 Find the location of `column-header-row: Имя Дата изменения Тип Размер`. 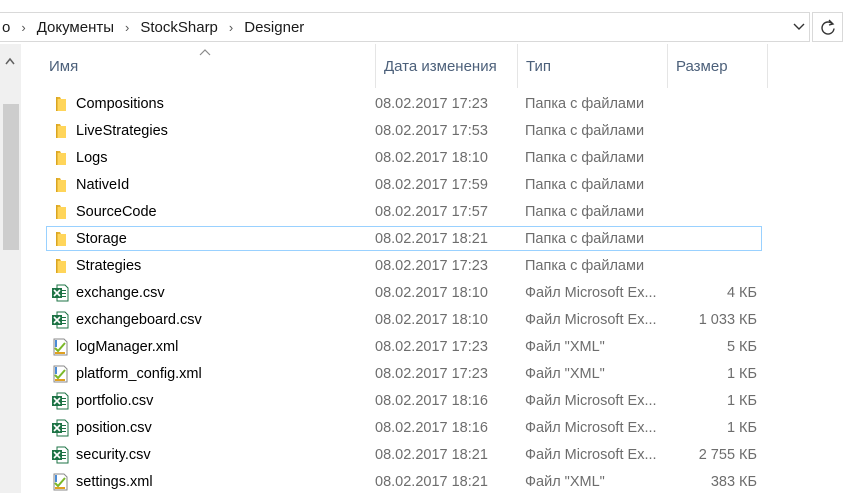

column-header-row: Имя Дата изменения Тип Размер is located at coordinates (432, 66).